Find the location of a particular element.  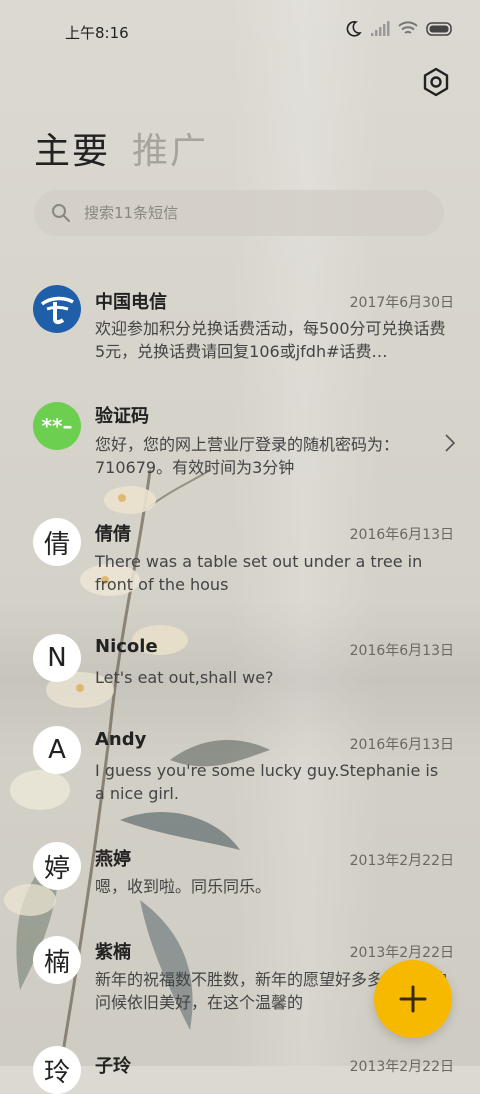

tab-bar: 主要 推广 is located at coordinates (121, 148).